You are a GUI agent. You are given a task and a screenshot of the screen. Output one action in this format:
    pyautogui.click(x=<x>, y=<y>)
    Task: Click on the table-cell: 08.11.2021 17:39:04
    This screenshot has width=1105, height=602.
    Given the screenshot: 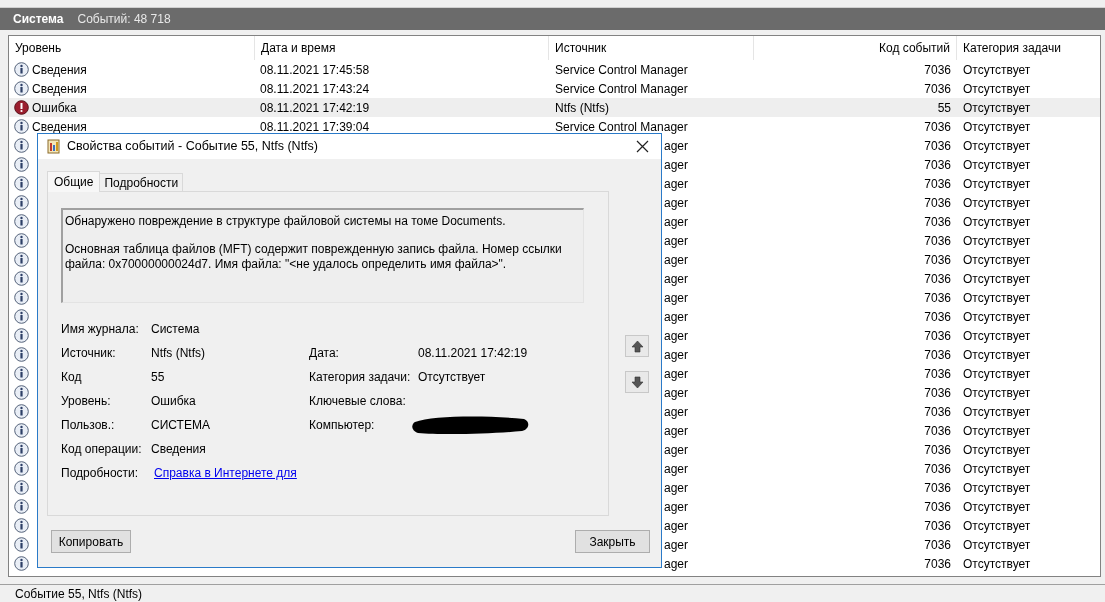 What is the action you would take?
    pyautogui.click(x=315, y=126)
    